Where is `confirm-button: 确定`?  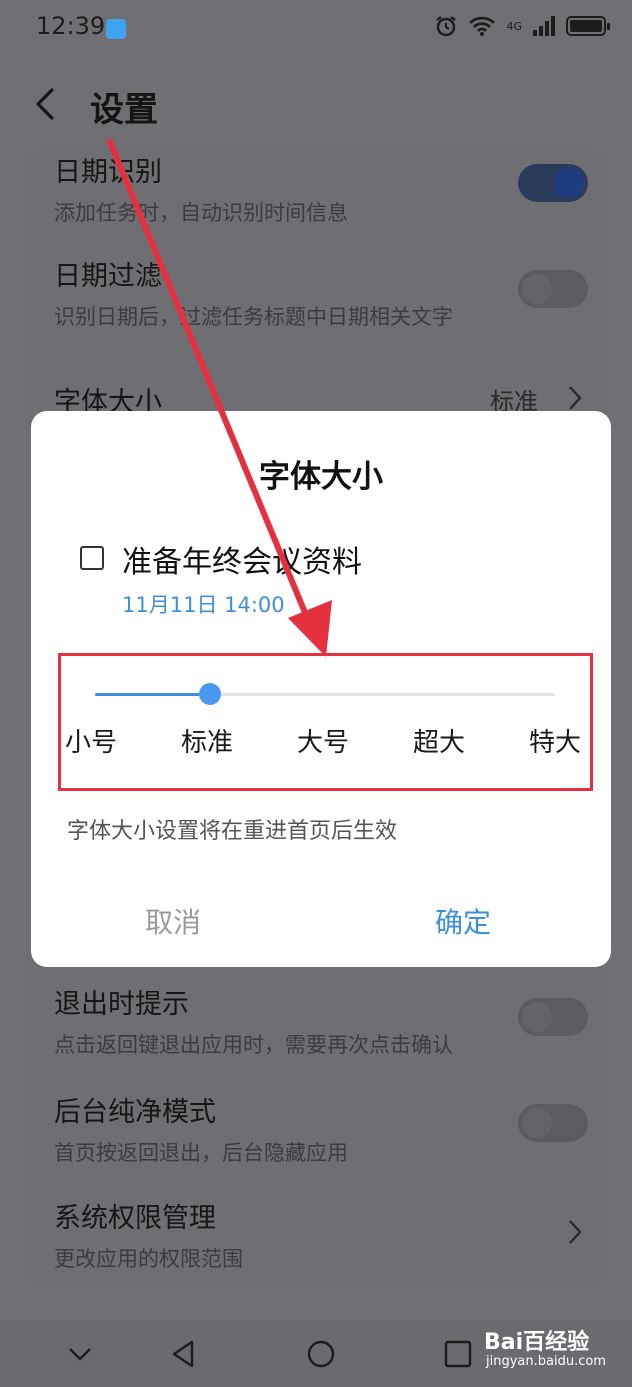 confirm-button: 确定 is located at coordinates (463, 921).